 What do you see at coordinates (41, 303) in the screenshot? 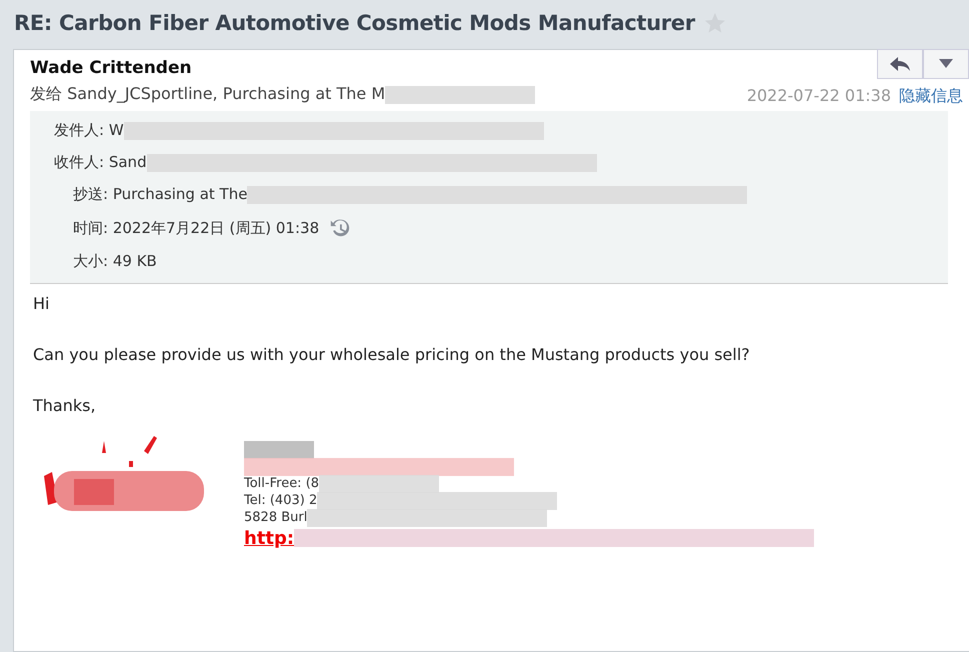
I see `message-paragraph: Hi` at bounding box center [41, 303].